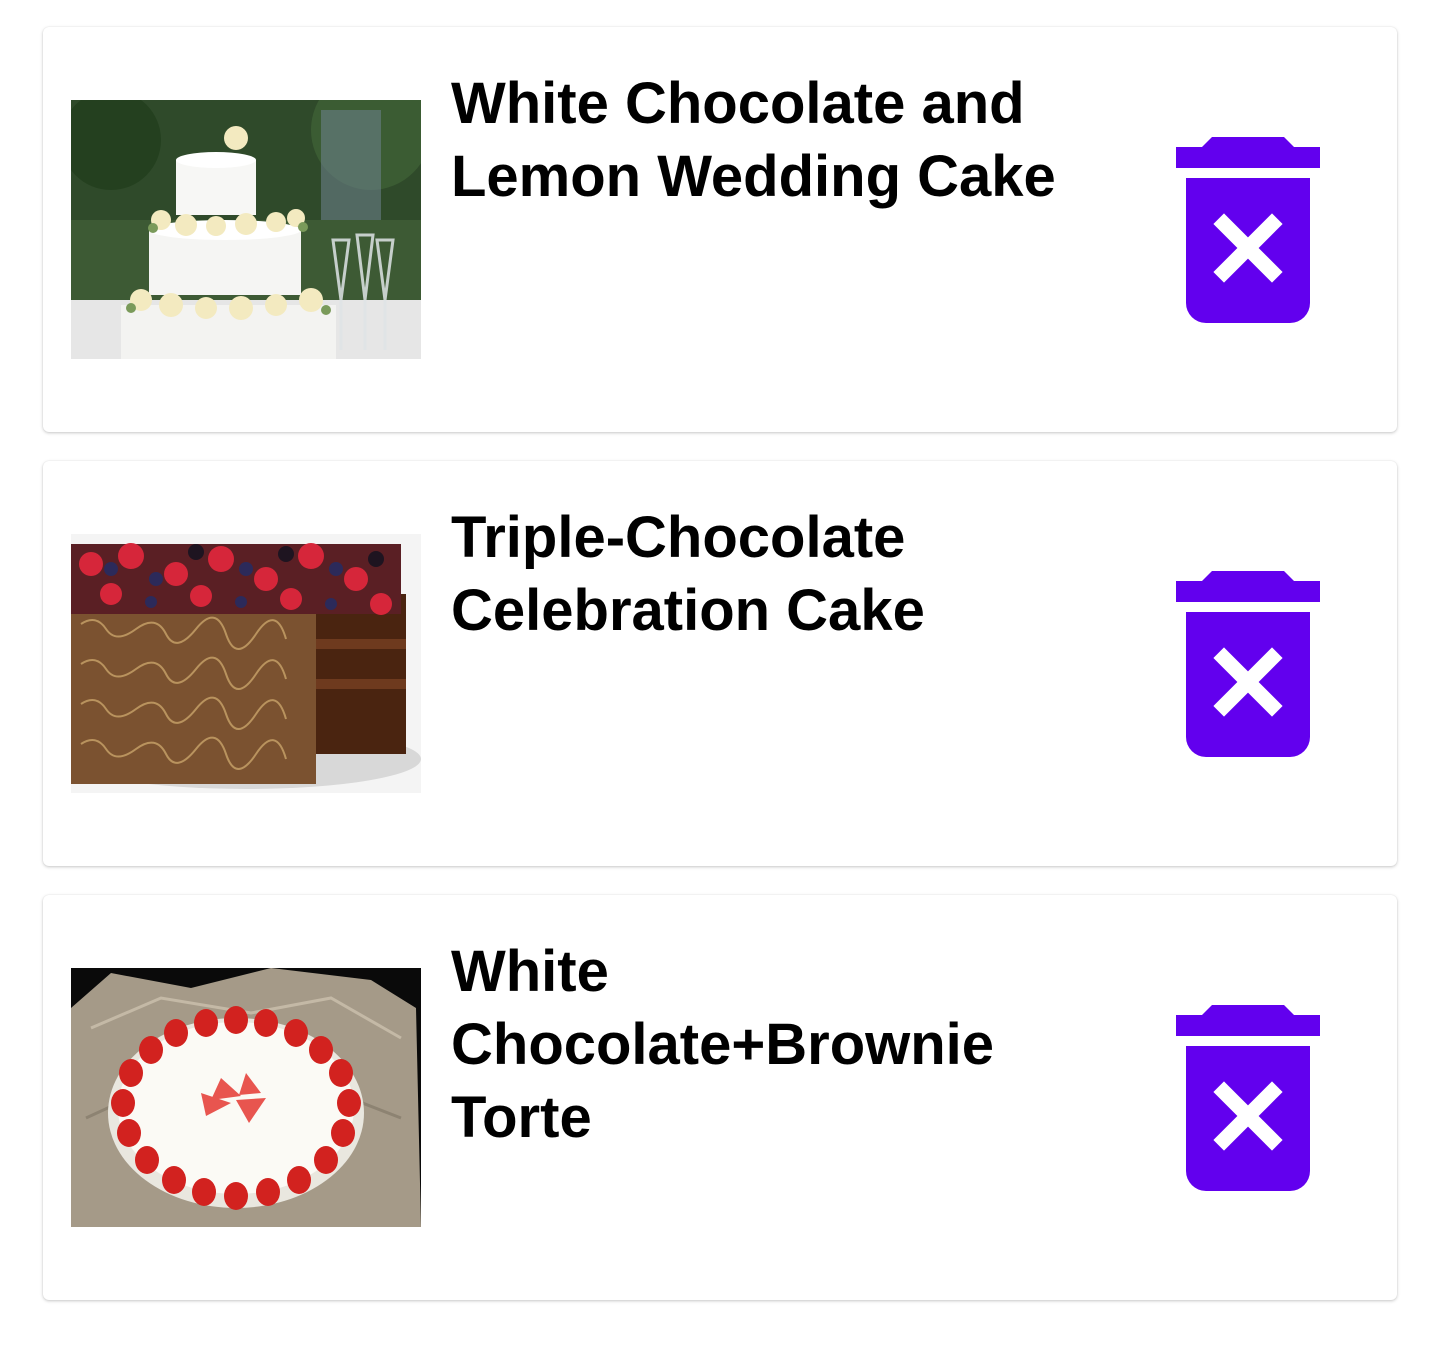 The image size is (1440, 1350). I want to click on recipe-title: Triple-Chocolate Celebration Cake, so click(688, 574).